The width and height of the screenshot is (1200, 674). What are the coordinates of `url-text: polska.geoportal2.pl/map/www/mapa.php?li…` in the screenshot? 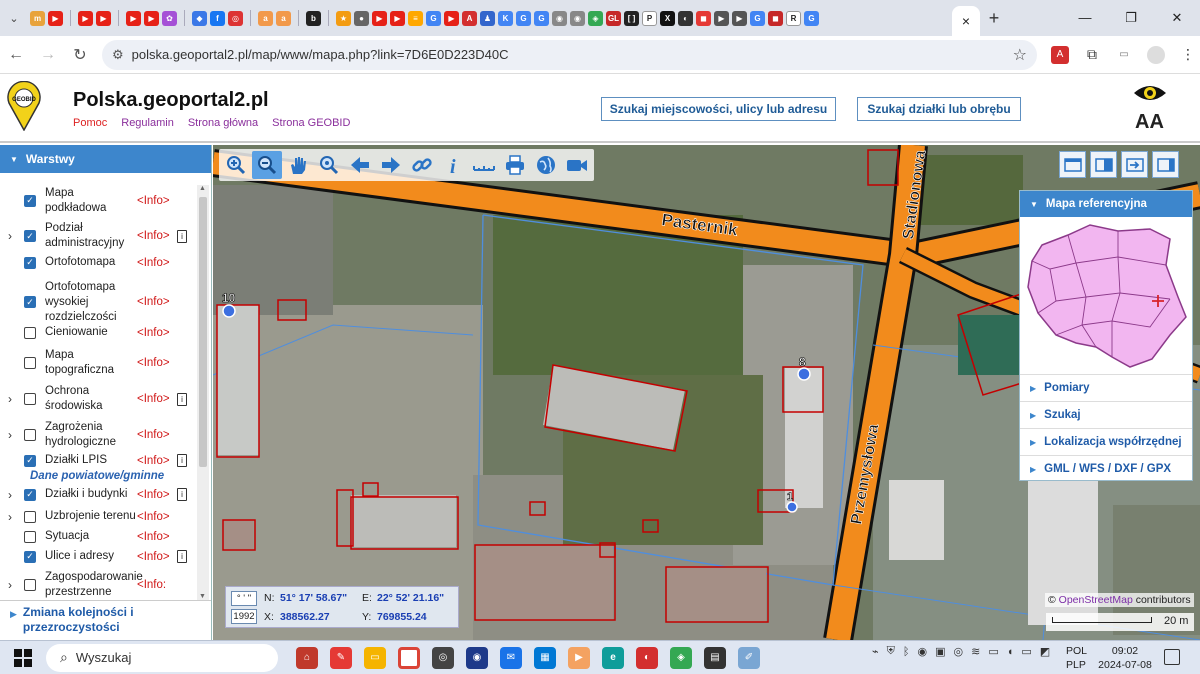 It's located at (572, 54).